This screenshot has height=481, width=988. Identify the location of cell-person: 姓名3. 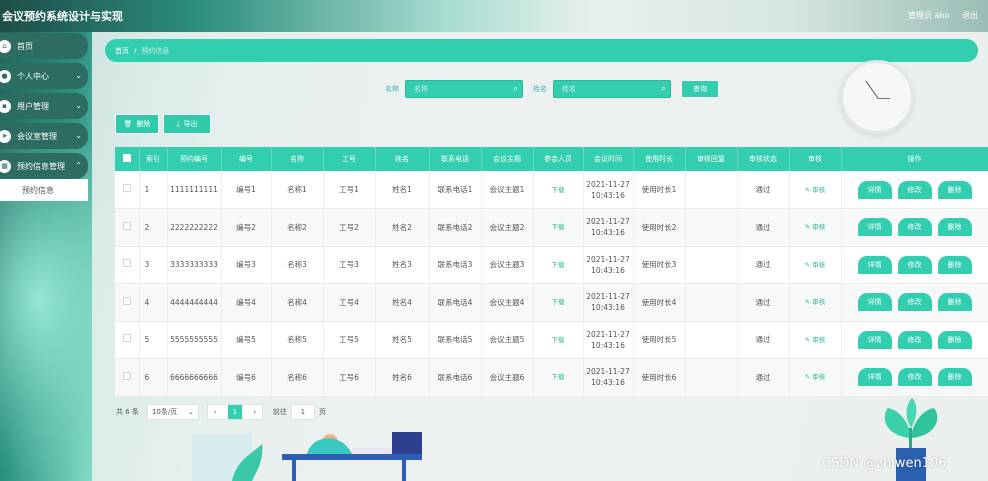
(402, 265).